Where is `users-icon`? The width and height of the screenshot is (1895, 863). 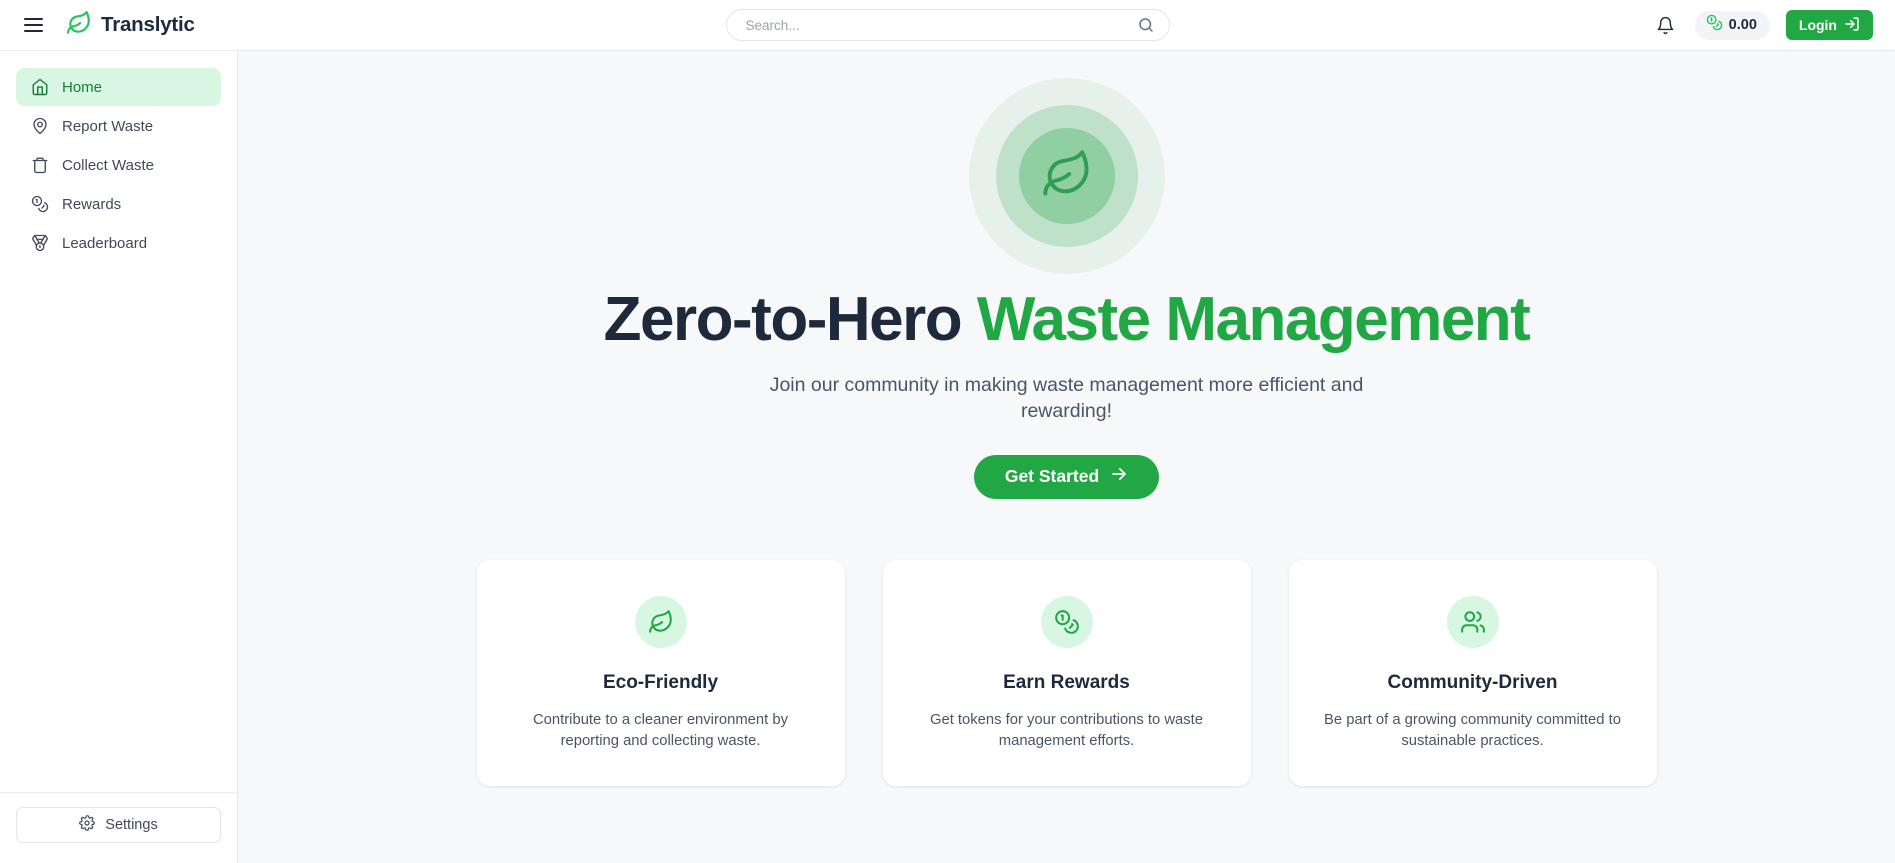
users-icon is located at coordinates (1472, 621).